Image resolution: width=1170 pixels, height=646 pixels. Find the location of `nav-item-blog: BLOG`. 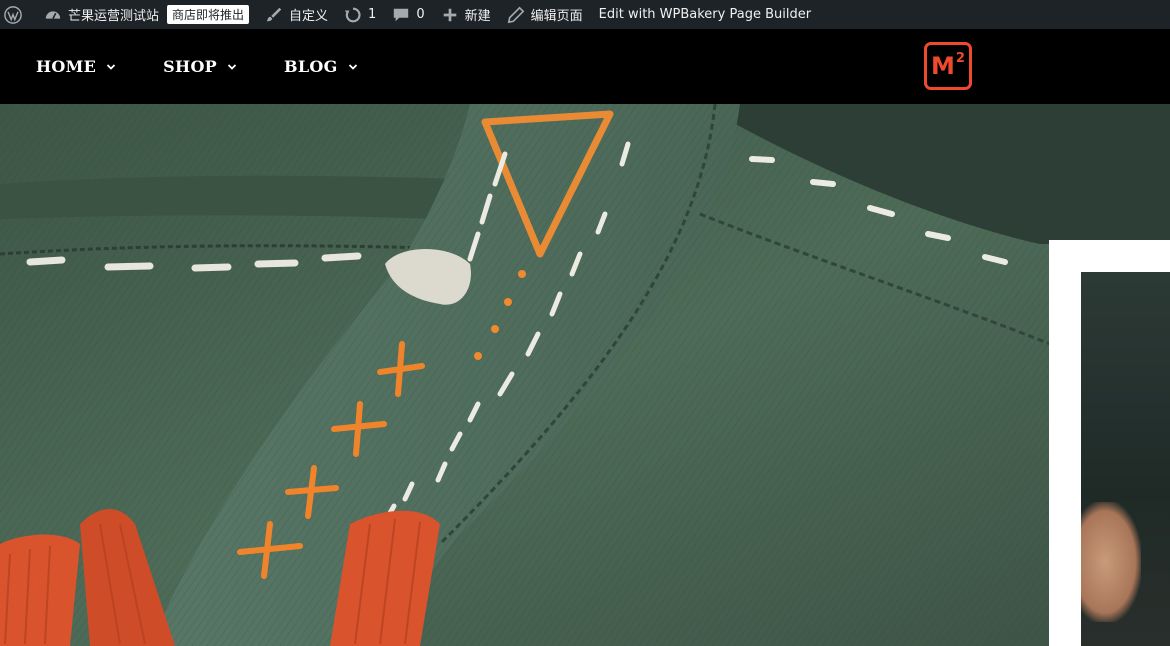

nav-item-blog: BLOG is located at coordinates (321, 66).